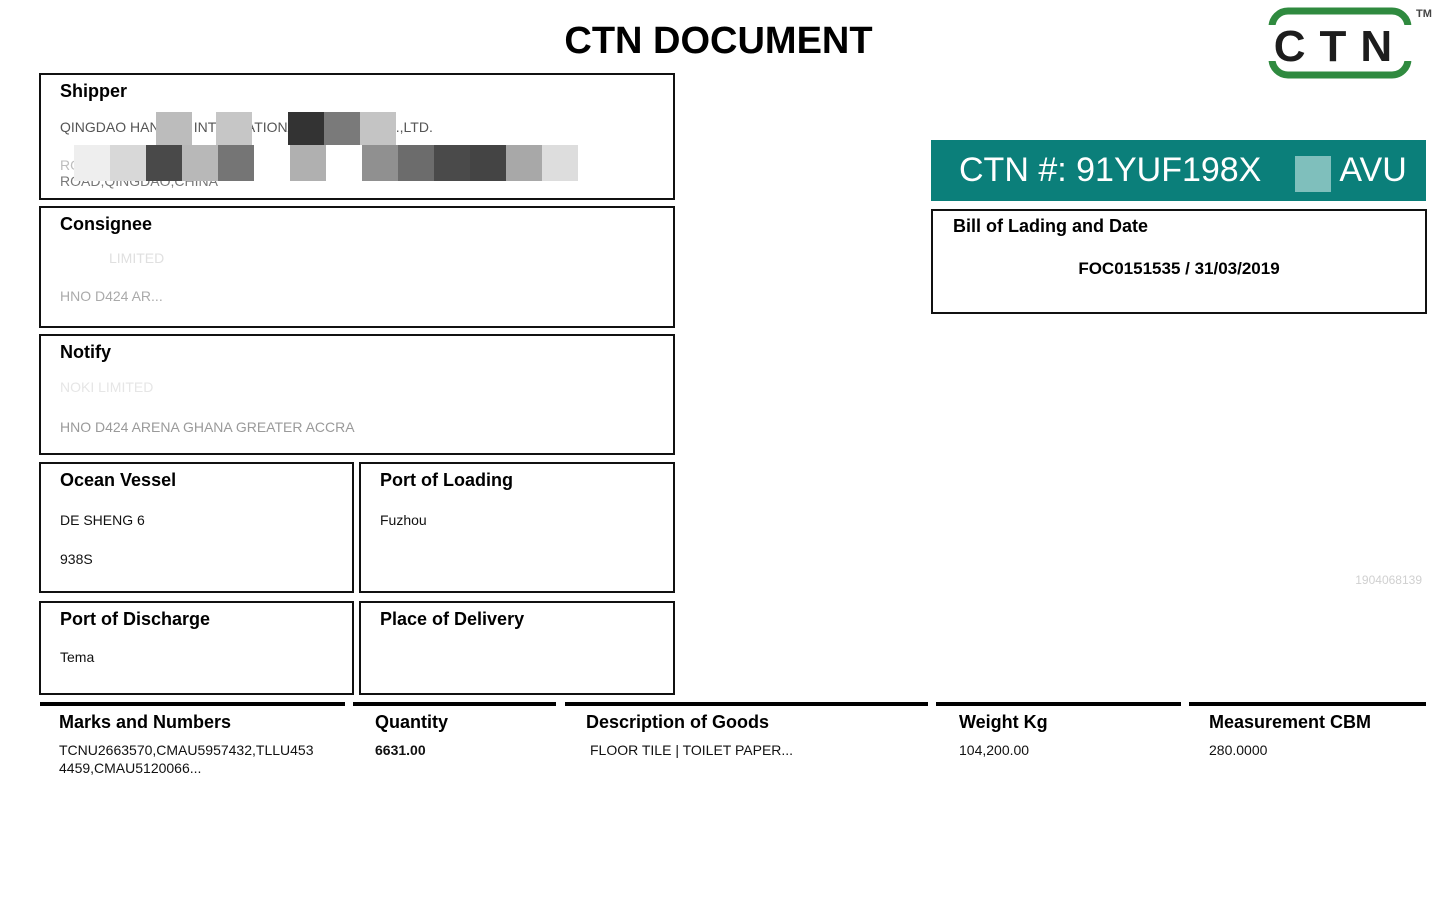  I want to click on column-header-description-label: Description of Goods, so click(678, 722).